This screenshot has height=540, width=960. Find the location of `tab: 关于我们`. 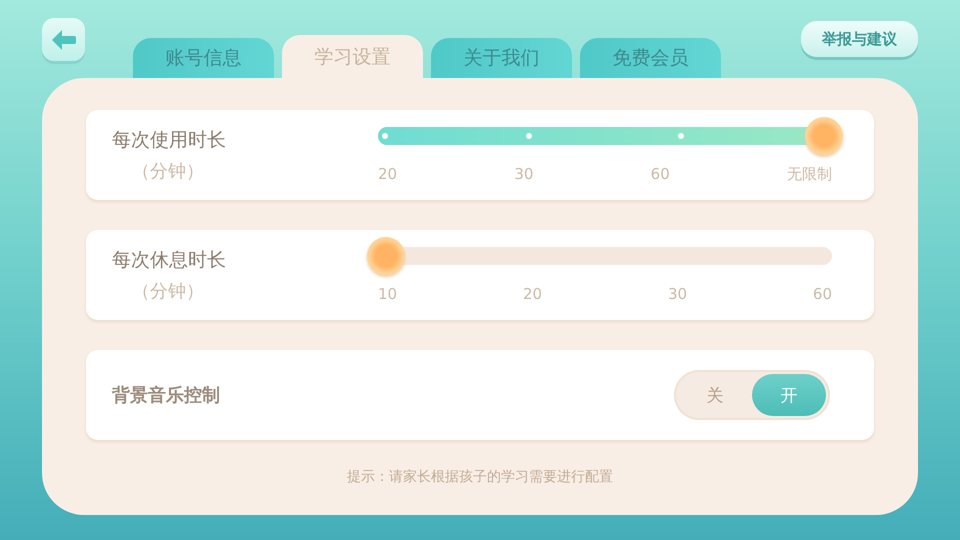

tab: 关于我们 is located at coordinates (501, 58).